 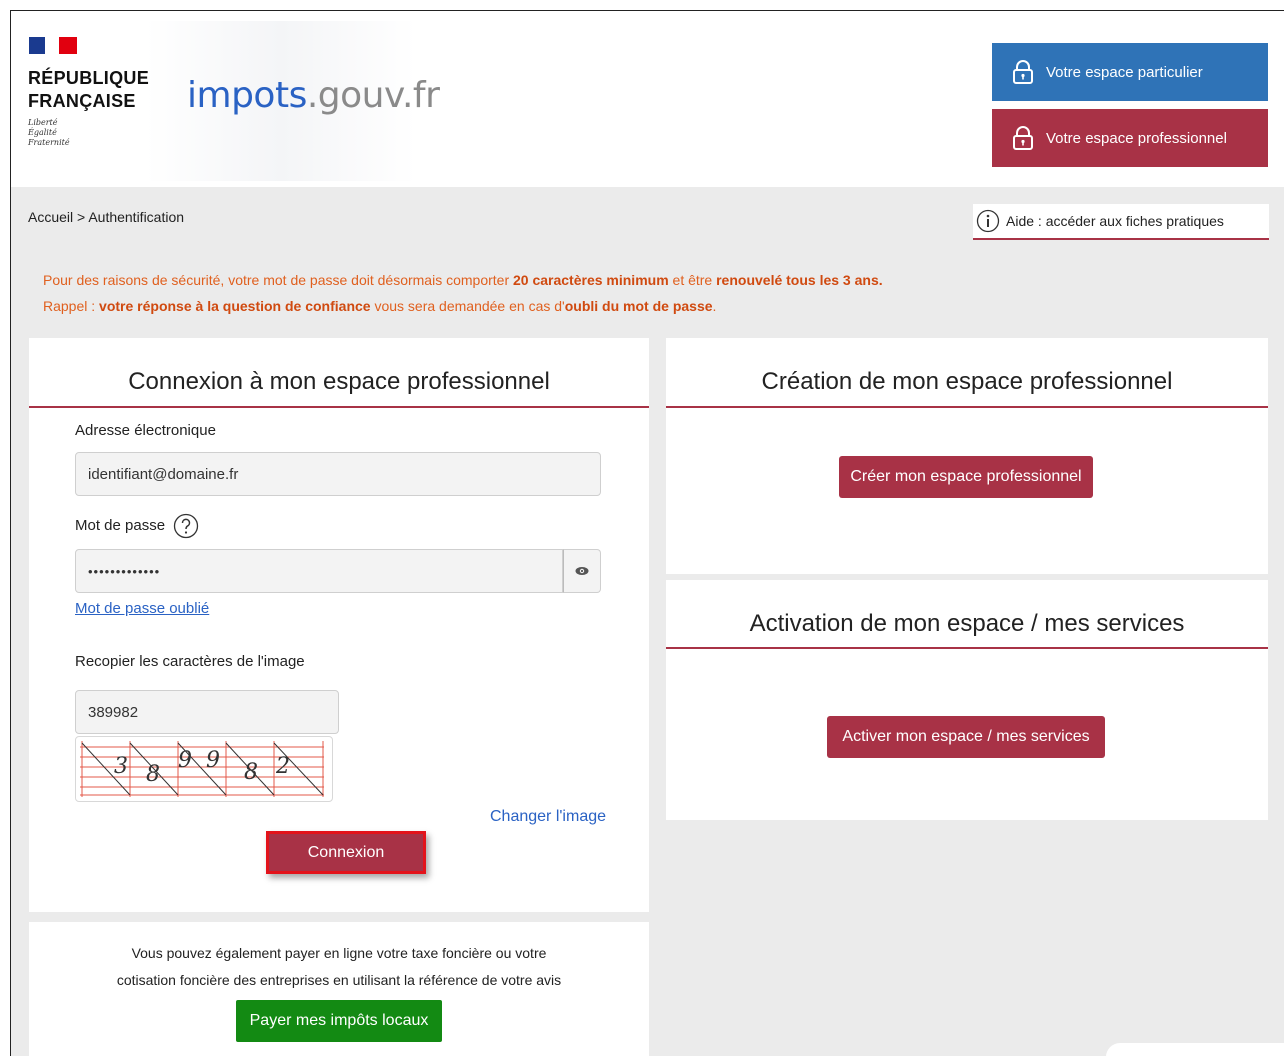 I want to click on french-flag-logo, so click(x=53, y=45).